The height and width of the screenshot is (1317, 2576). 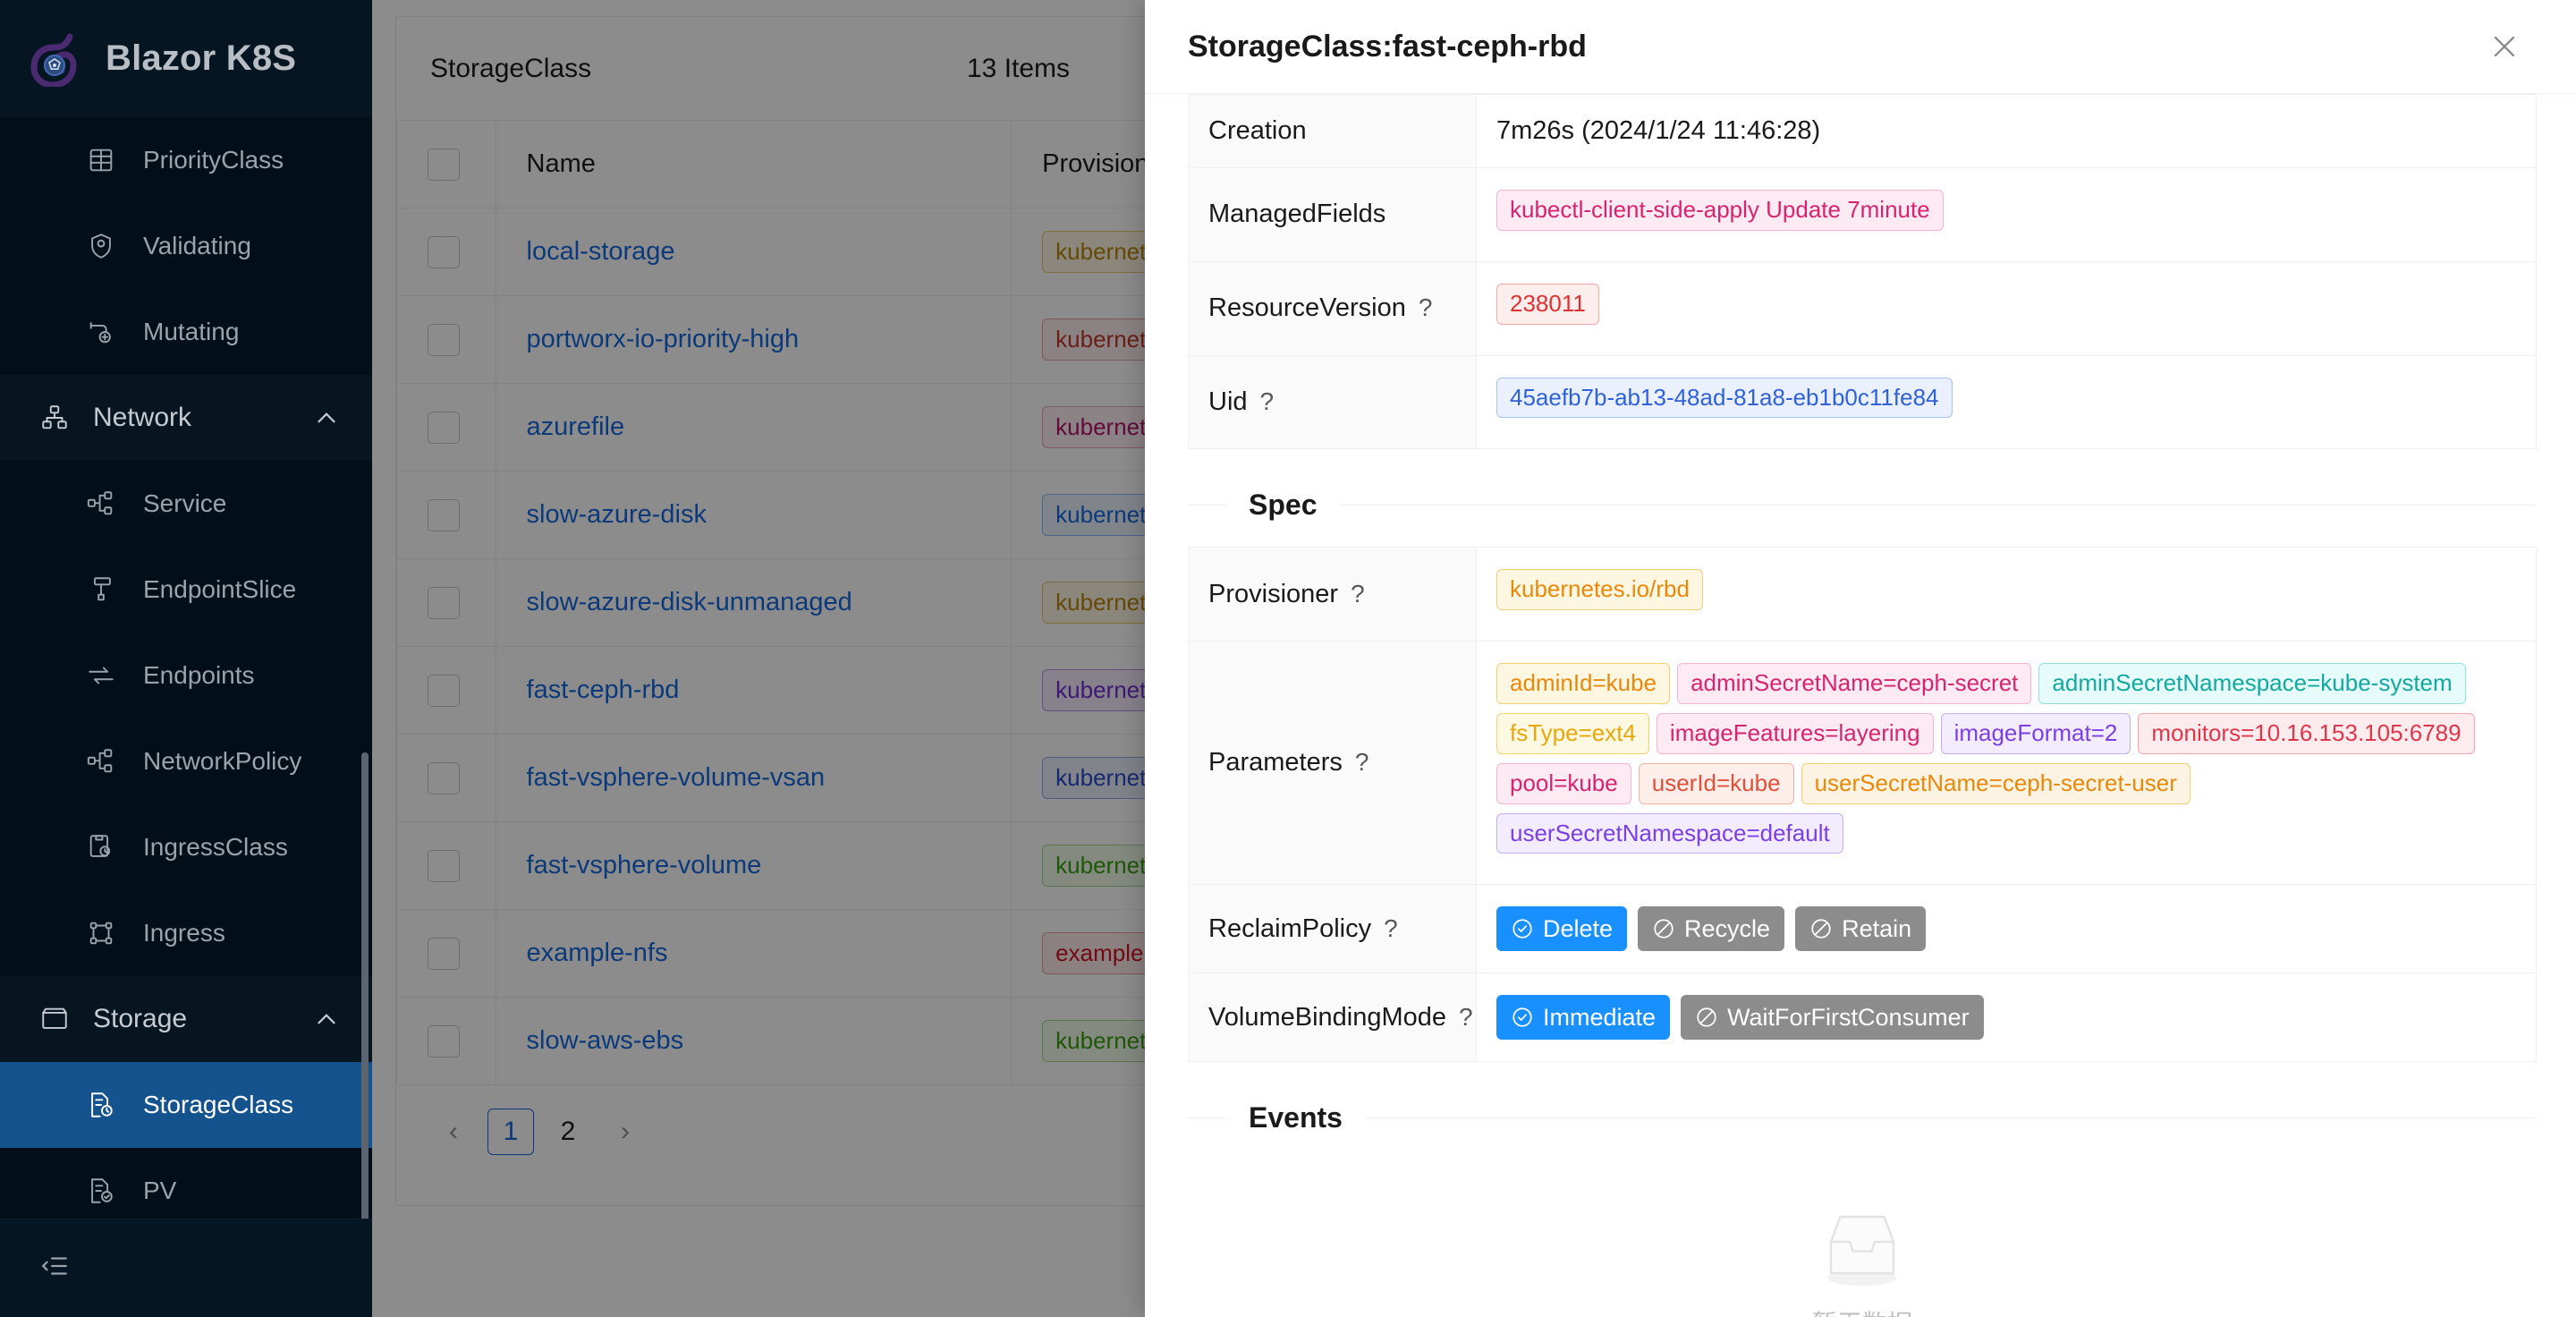 What do you see at coordinates (1583, 683) in the screenshot?
I see `value-tag: adminId=kube` at bounding box center [1583, 683].